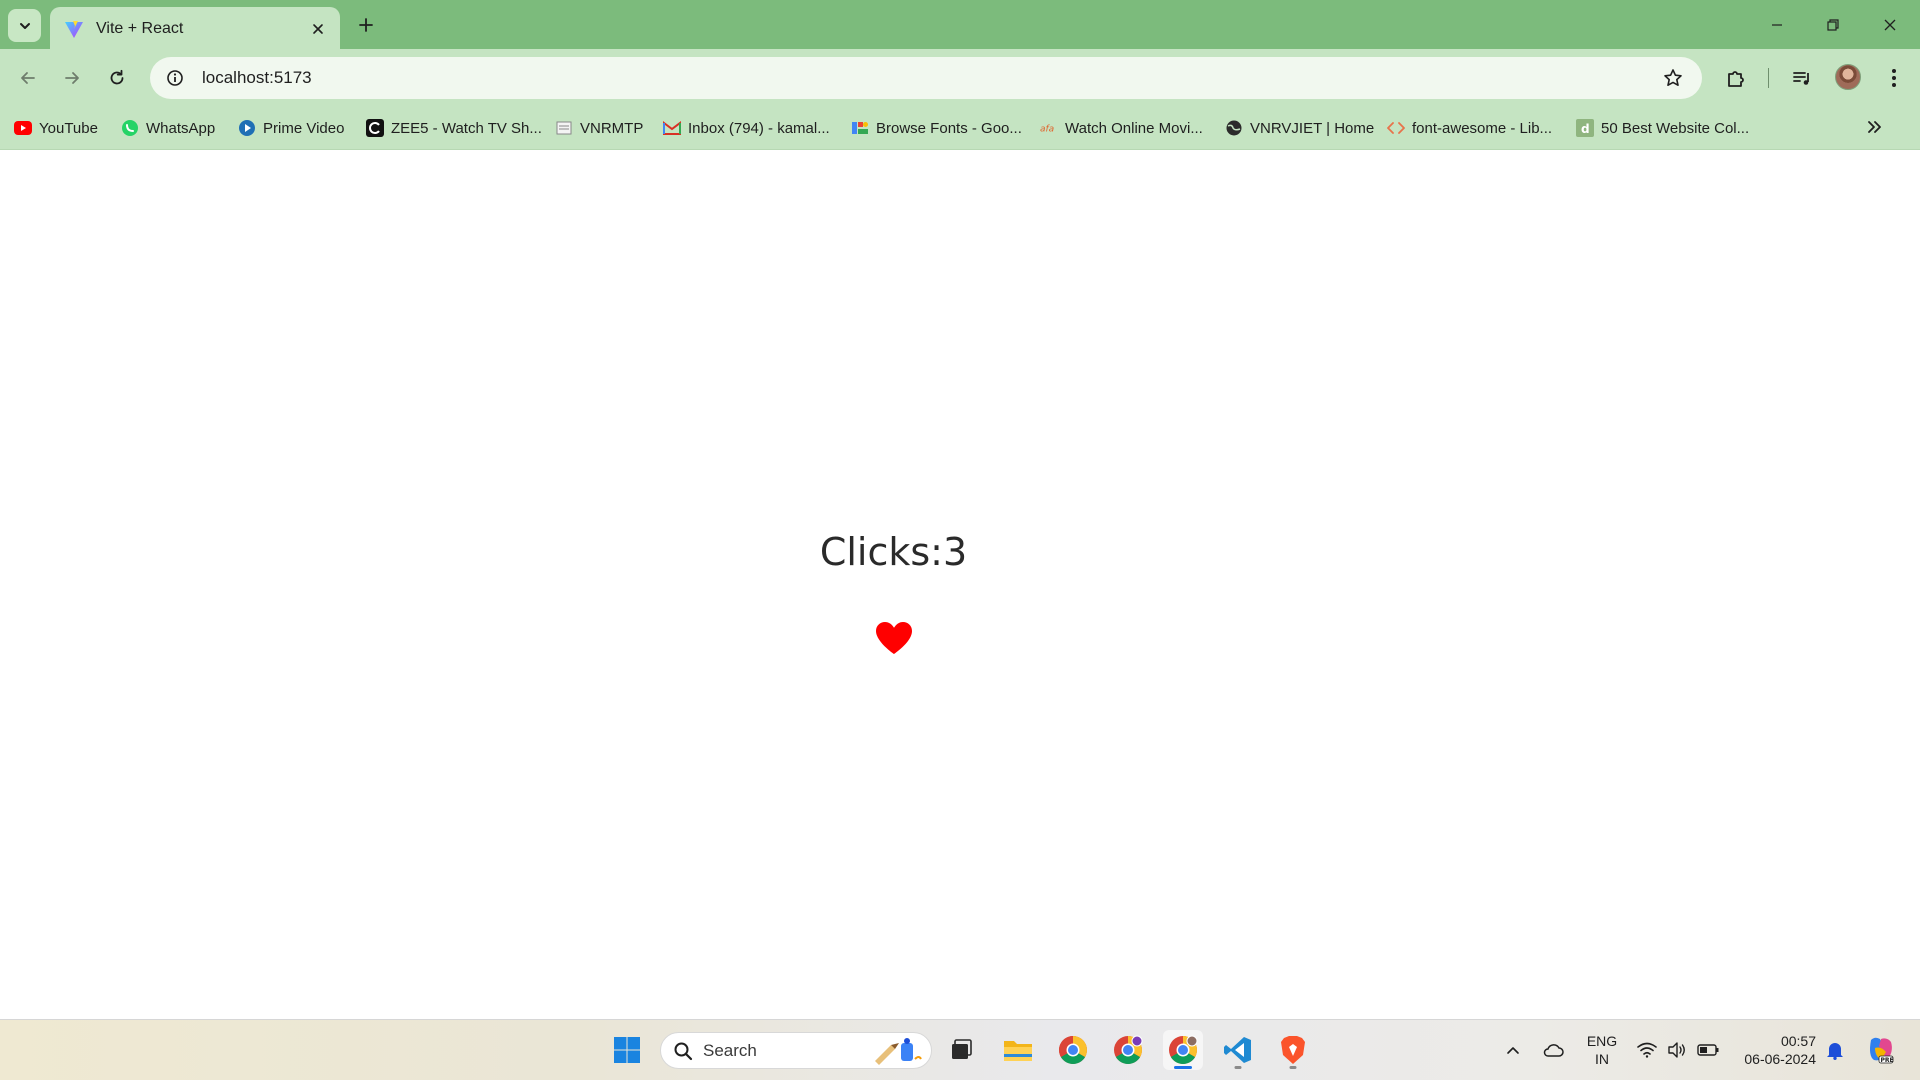 Image resolution: width=1920 pixels, height=1080 pixels. Describe the element at coordinates (23, 128) in the screenshot. I see `youtube-icon` at that location.